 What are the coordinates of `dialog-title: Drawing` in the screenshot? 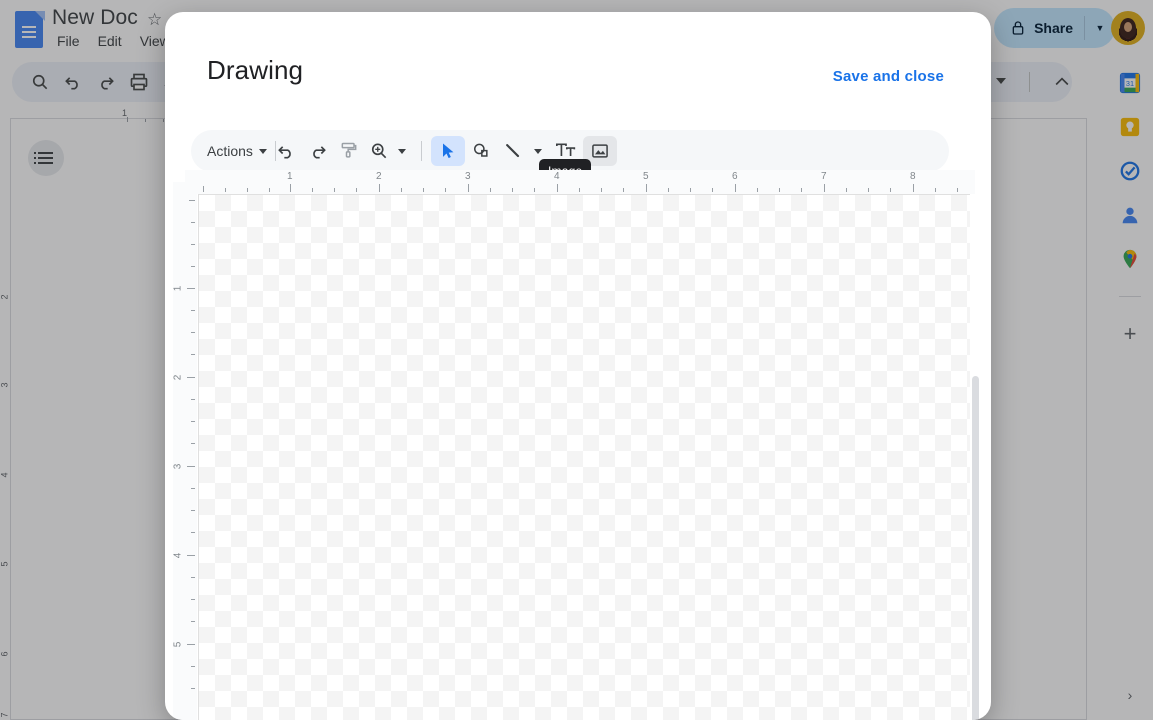 It's located at (255, 70).